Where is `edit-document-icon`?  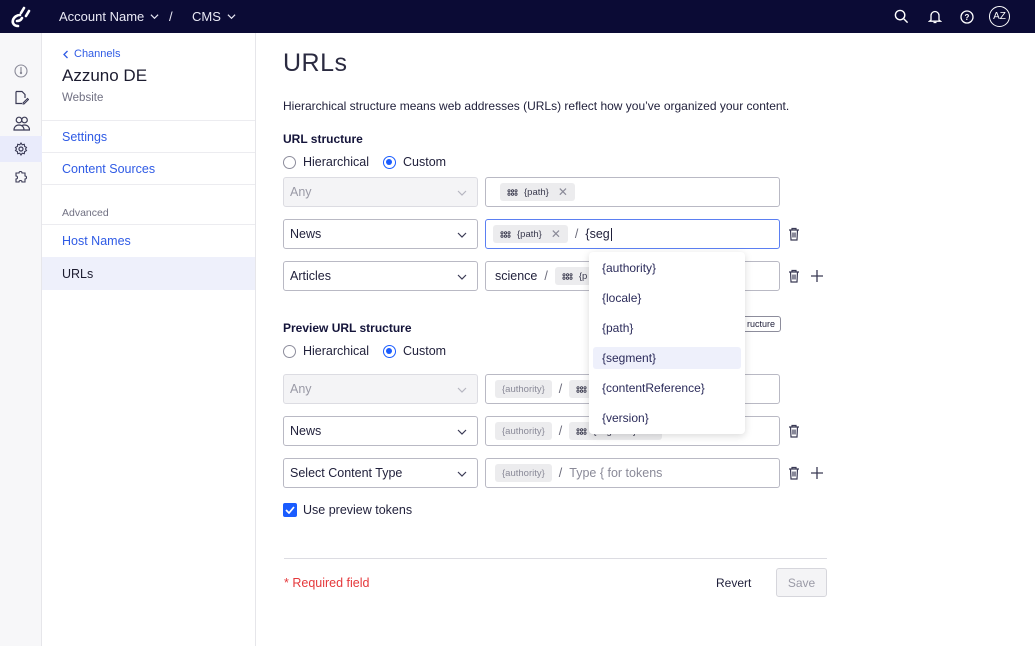
edit-document-icon is located at coordinates (21, 97).